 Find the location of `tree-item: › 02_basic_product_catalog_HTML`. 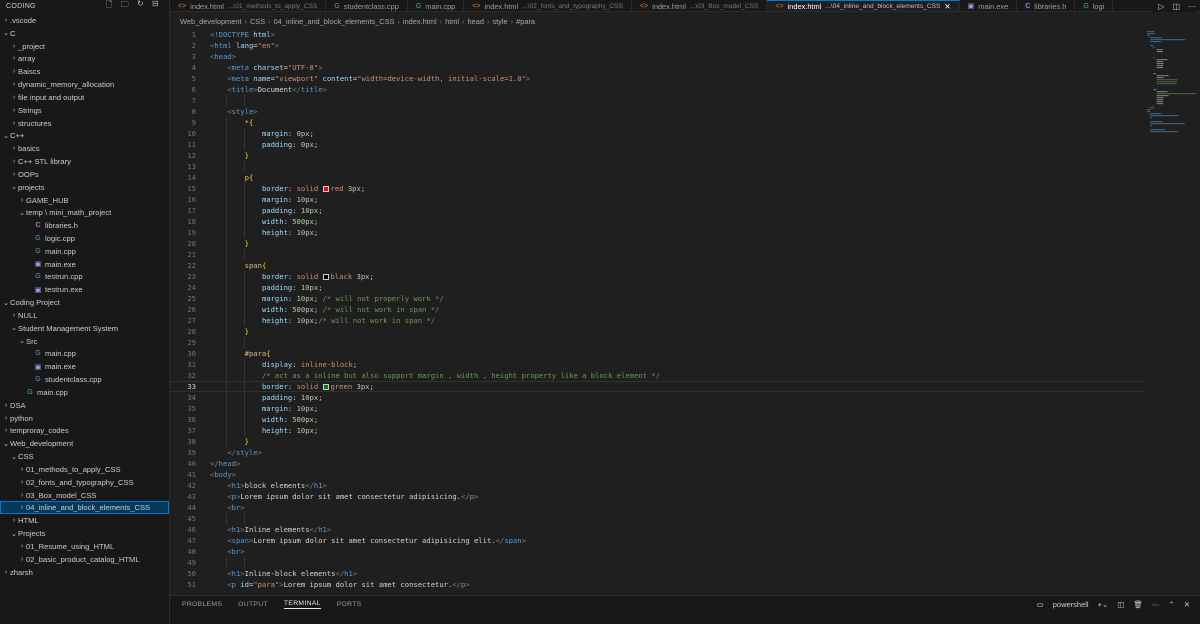

tree-item: › 02_basic_product_catalog_HTML is located at coordinates (84, 559).